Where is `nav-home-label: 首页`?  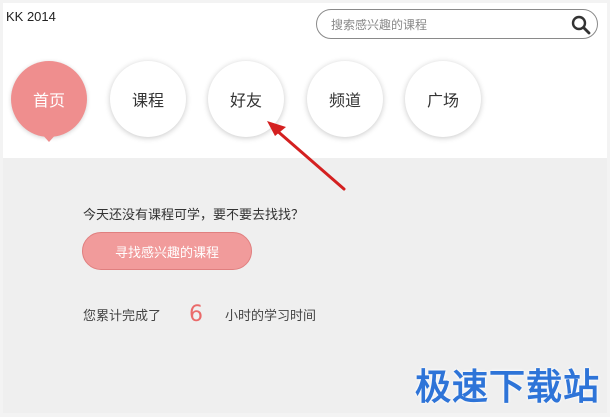 nav-home-label: 首页 is located at coordinates (48, 100).